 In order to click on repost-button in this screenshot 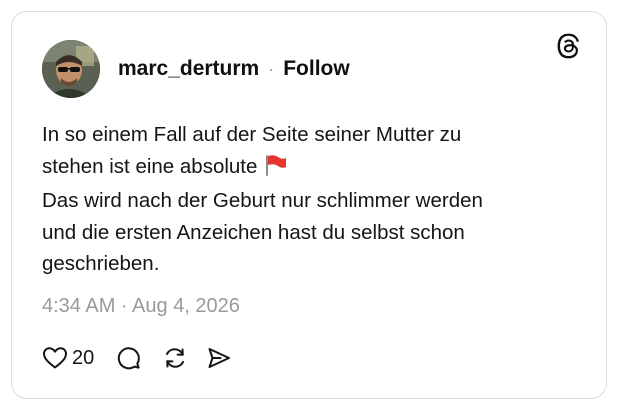, I will do `click(175, 358)`.